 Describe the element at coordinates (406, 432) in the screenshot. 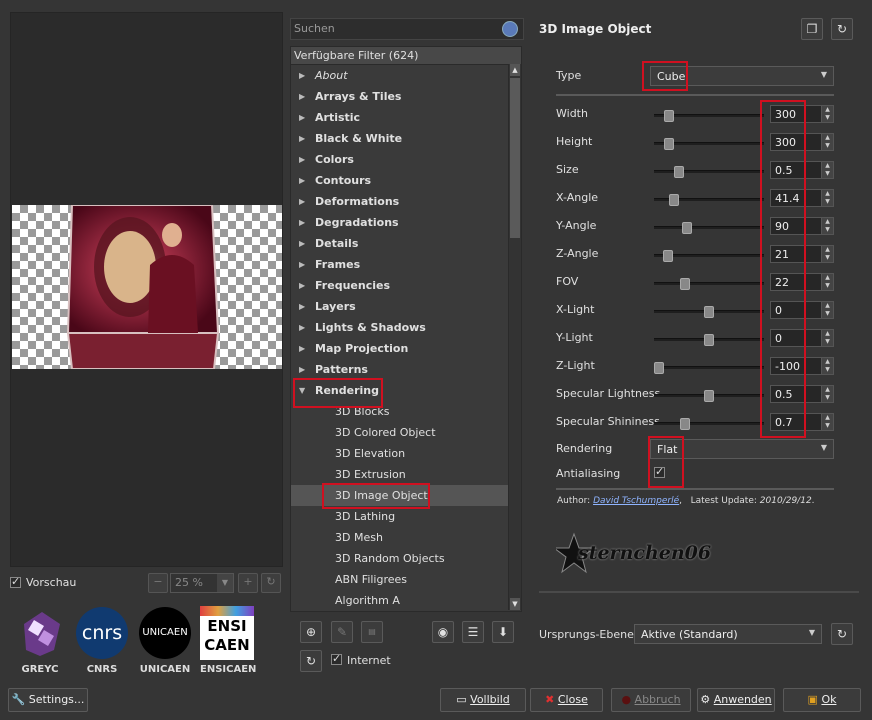

I see `filter-item: 3D Colored Object` at that location.